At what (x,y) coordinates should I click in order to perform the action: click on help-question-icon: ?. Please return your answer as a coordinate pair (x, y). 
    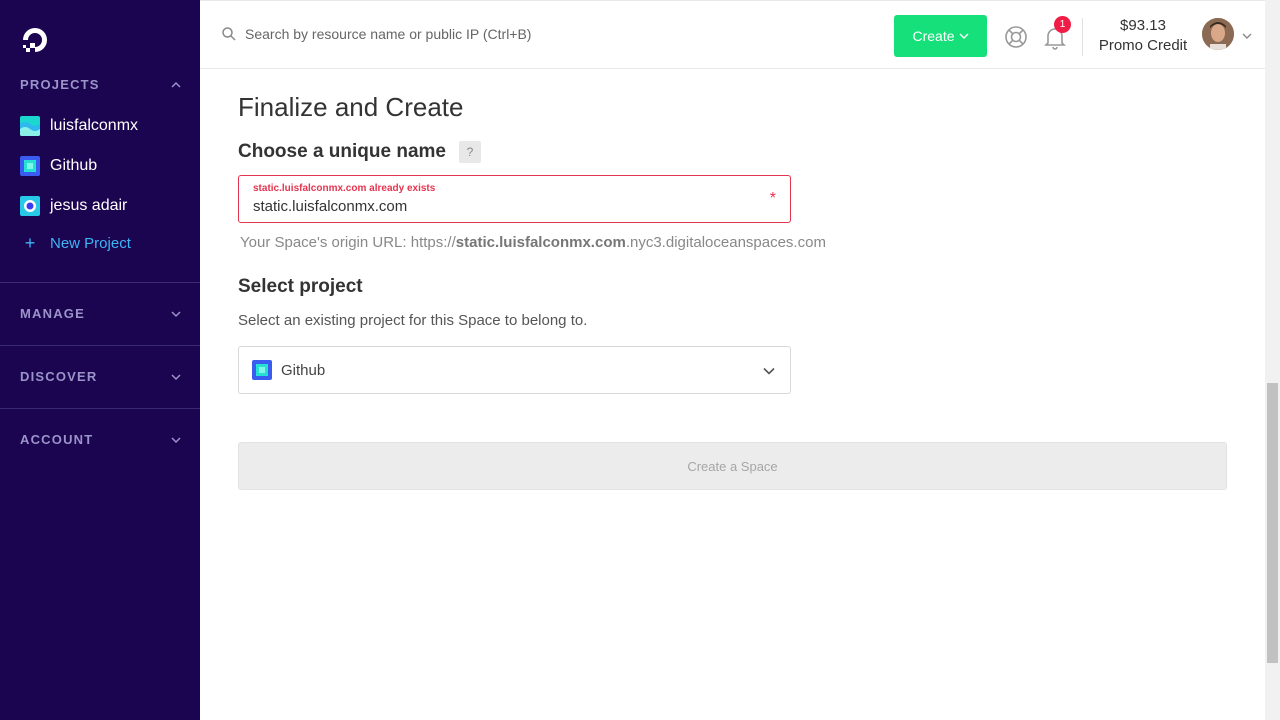
    Looking at the image, I should click on (470, 152).